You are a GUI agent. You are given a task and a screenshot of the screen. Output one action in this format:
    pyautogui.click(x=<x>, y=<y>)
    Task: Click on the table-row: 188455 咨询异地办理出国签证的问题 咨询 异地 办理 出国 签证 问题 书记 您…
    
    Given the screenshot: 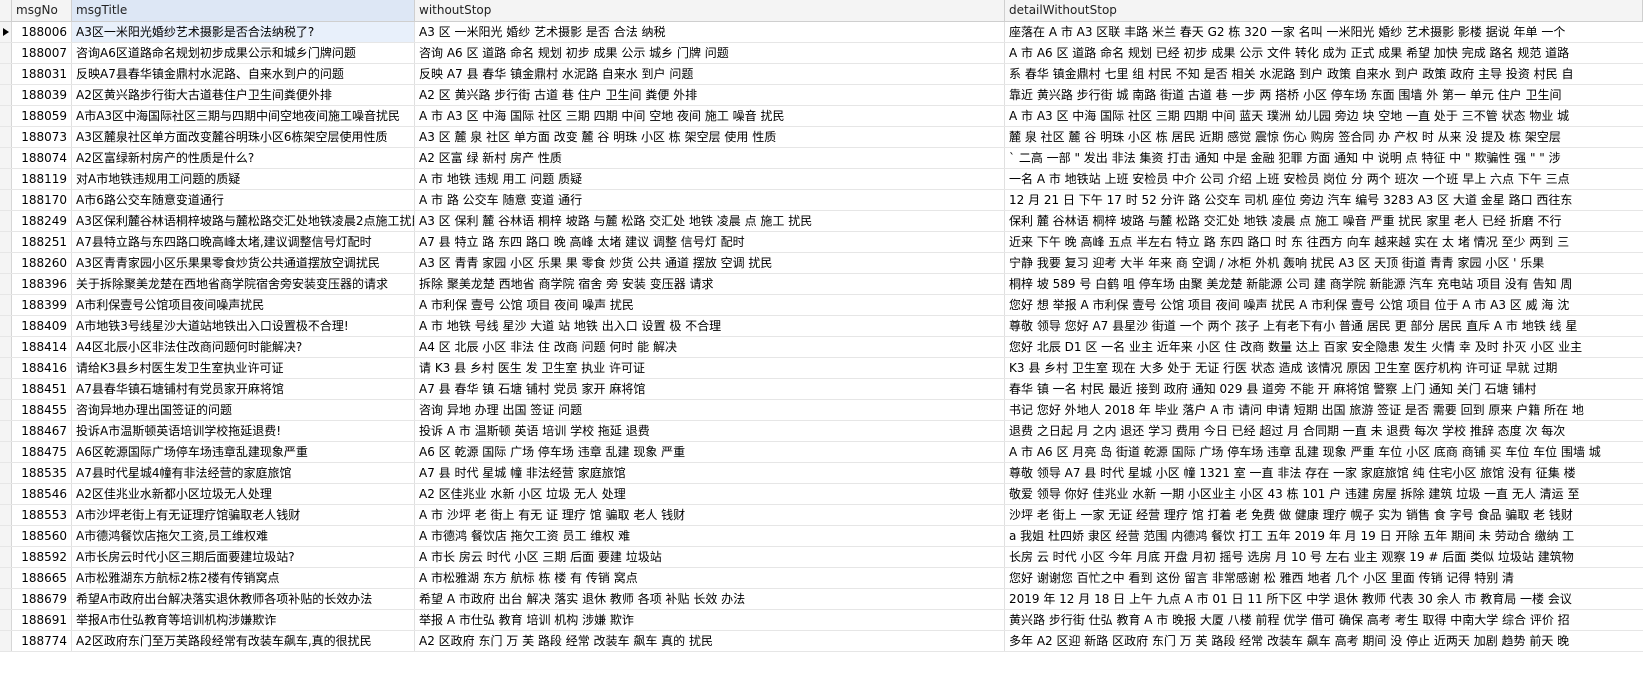 What is the action you would take?
    pyautogui.click(x=821, y=410)
    